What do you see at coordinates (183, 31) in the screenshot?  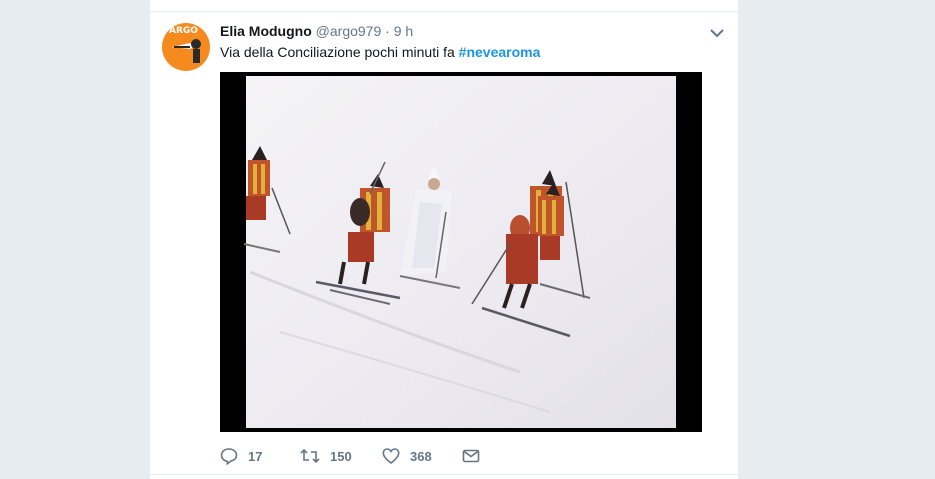 I see `avatar-logo-text: ARGO` at bounding box center [183, 31].